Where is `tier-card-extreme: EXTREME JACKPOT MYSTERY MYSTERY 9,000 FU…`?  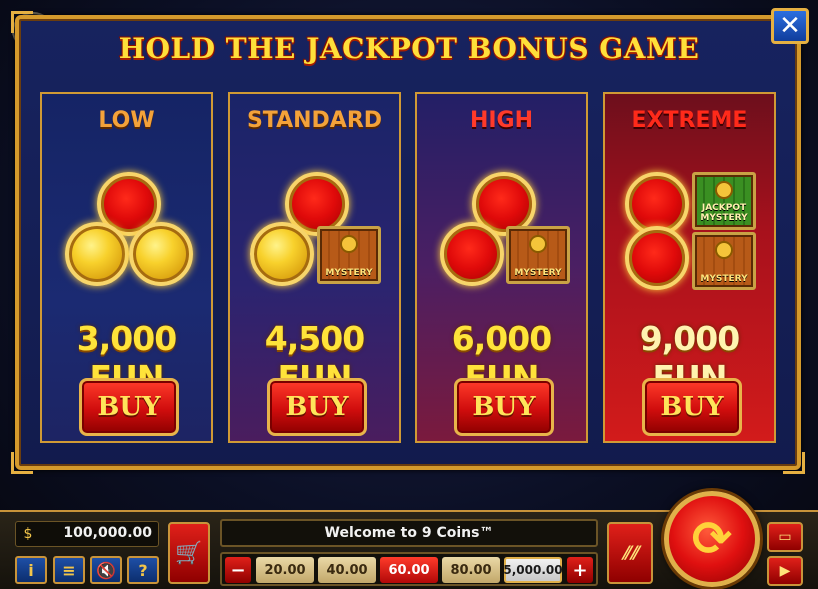 tier-card-extreme: EXTREME JACKPOT MYSTERY MYSTERY 9,000 FU… is located at coordinates (689, 267).